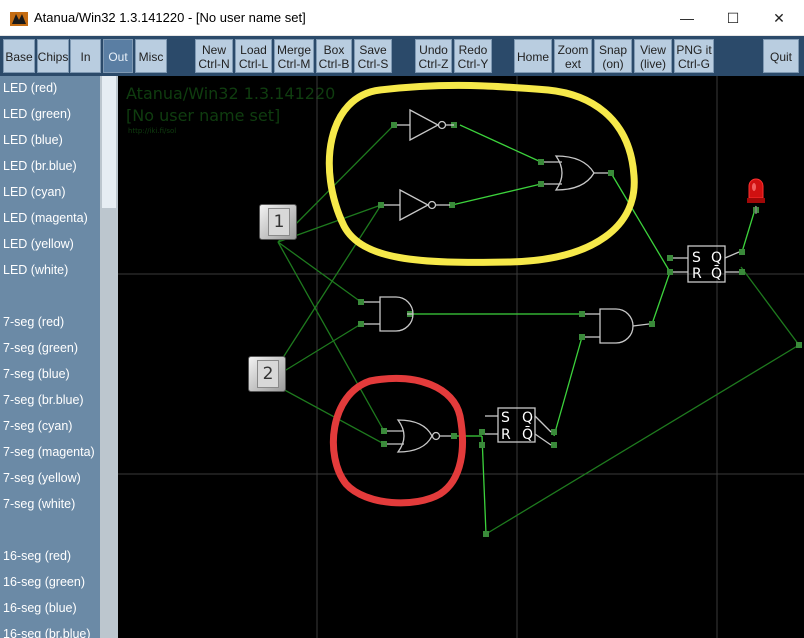 The height and width of the screenshot is (638, 804). Describe the element at coordinates (533, 56) in the screenshot. I see `home-button: Home` at that location.